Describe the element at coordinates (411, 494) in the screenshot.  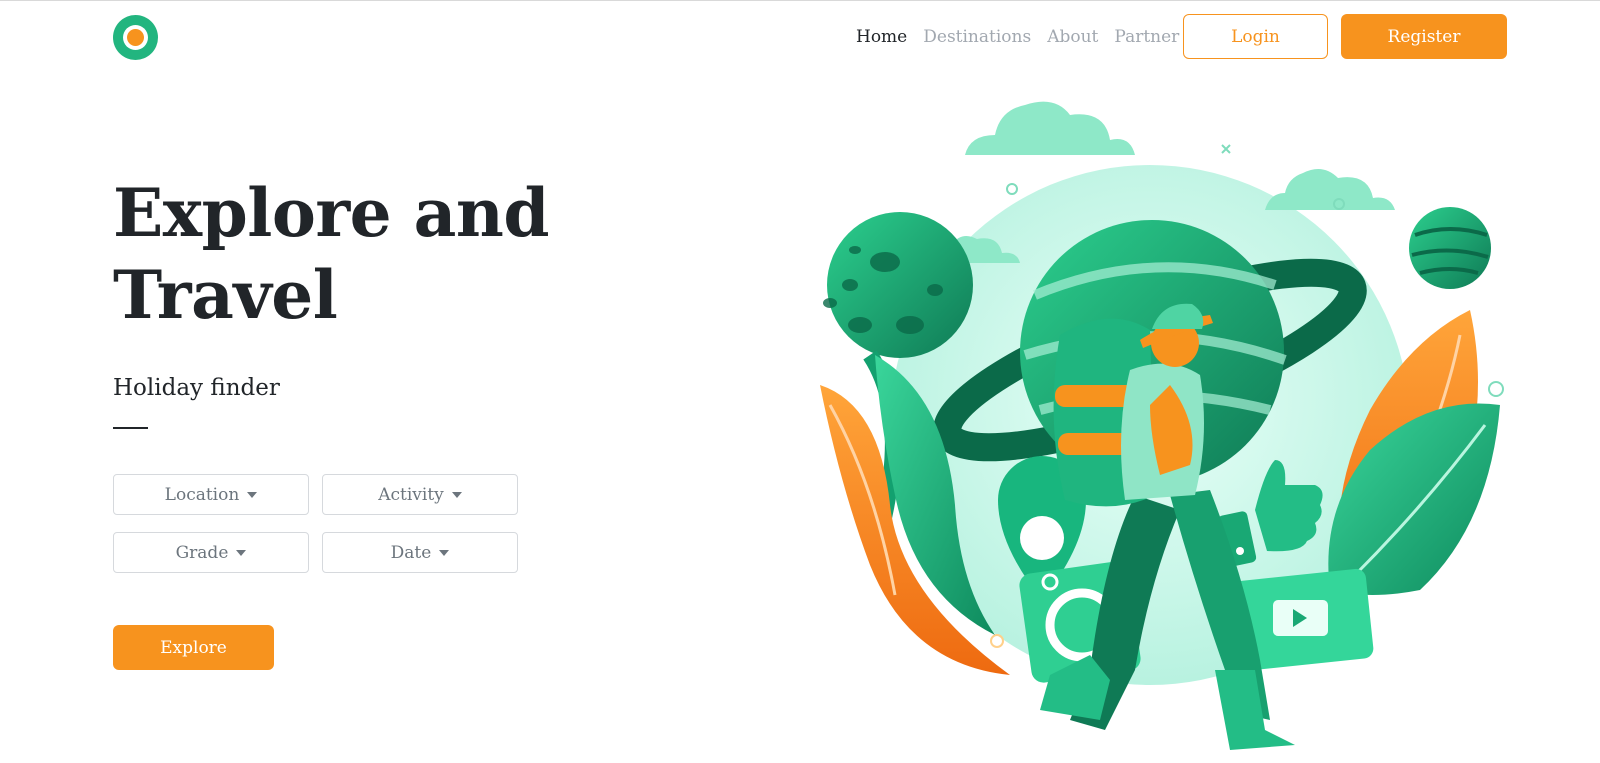
I see `activity-dropdown-label: Activity` at that location.